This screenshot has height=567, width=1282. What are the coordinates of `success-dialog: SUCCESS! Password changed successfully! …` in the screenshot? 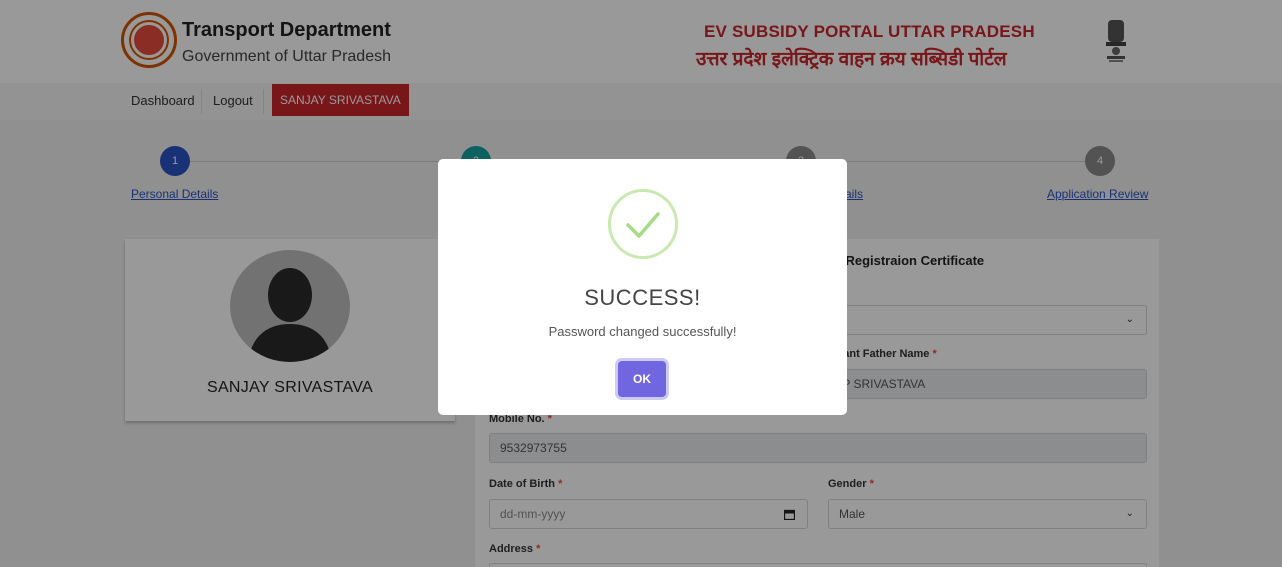 It's located at (642, 287).